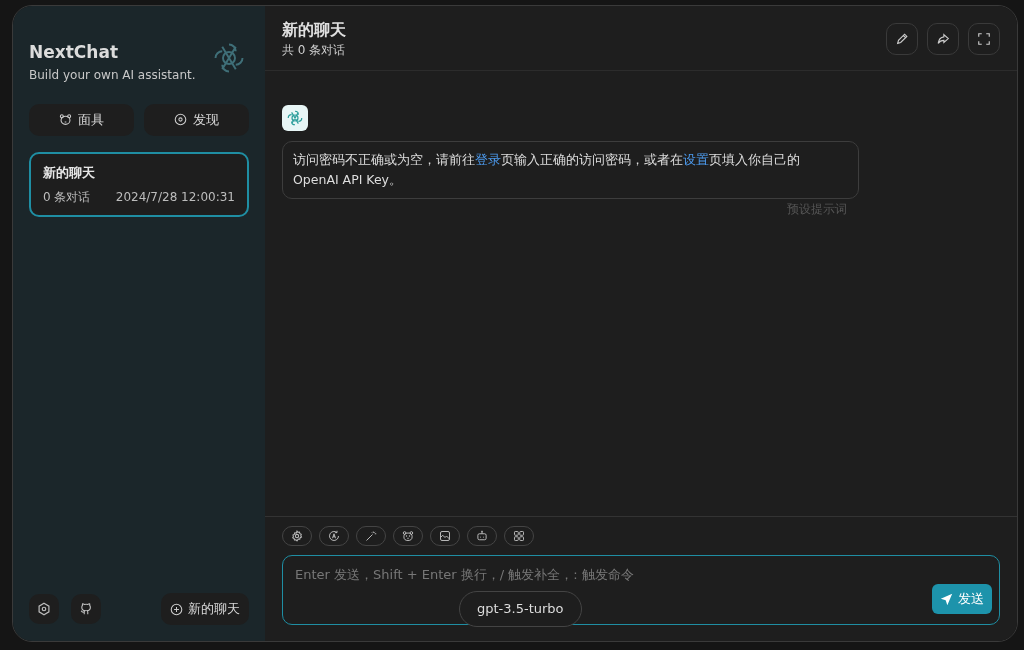 Image resolution: width=1024 pixels, height=650 pixels. Describe the element at coordinates (371, 536) in the screenshot. I see `magic-wand-icon` at that location.